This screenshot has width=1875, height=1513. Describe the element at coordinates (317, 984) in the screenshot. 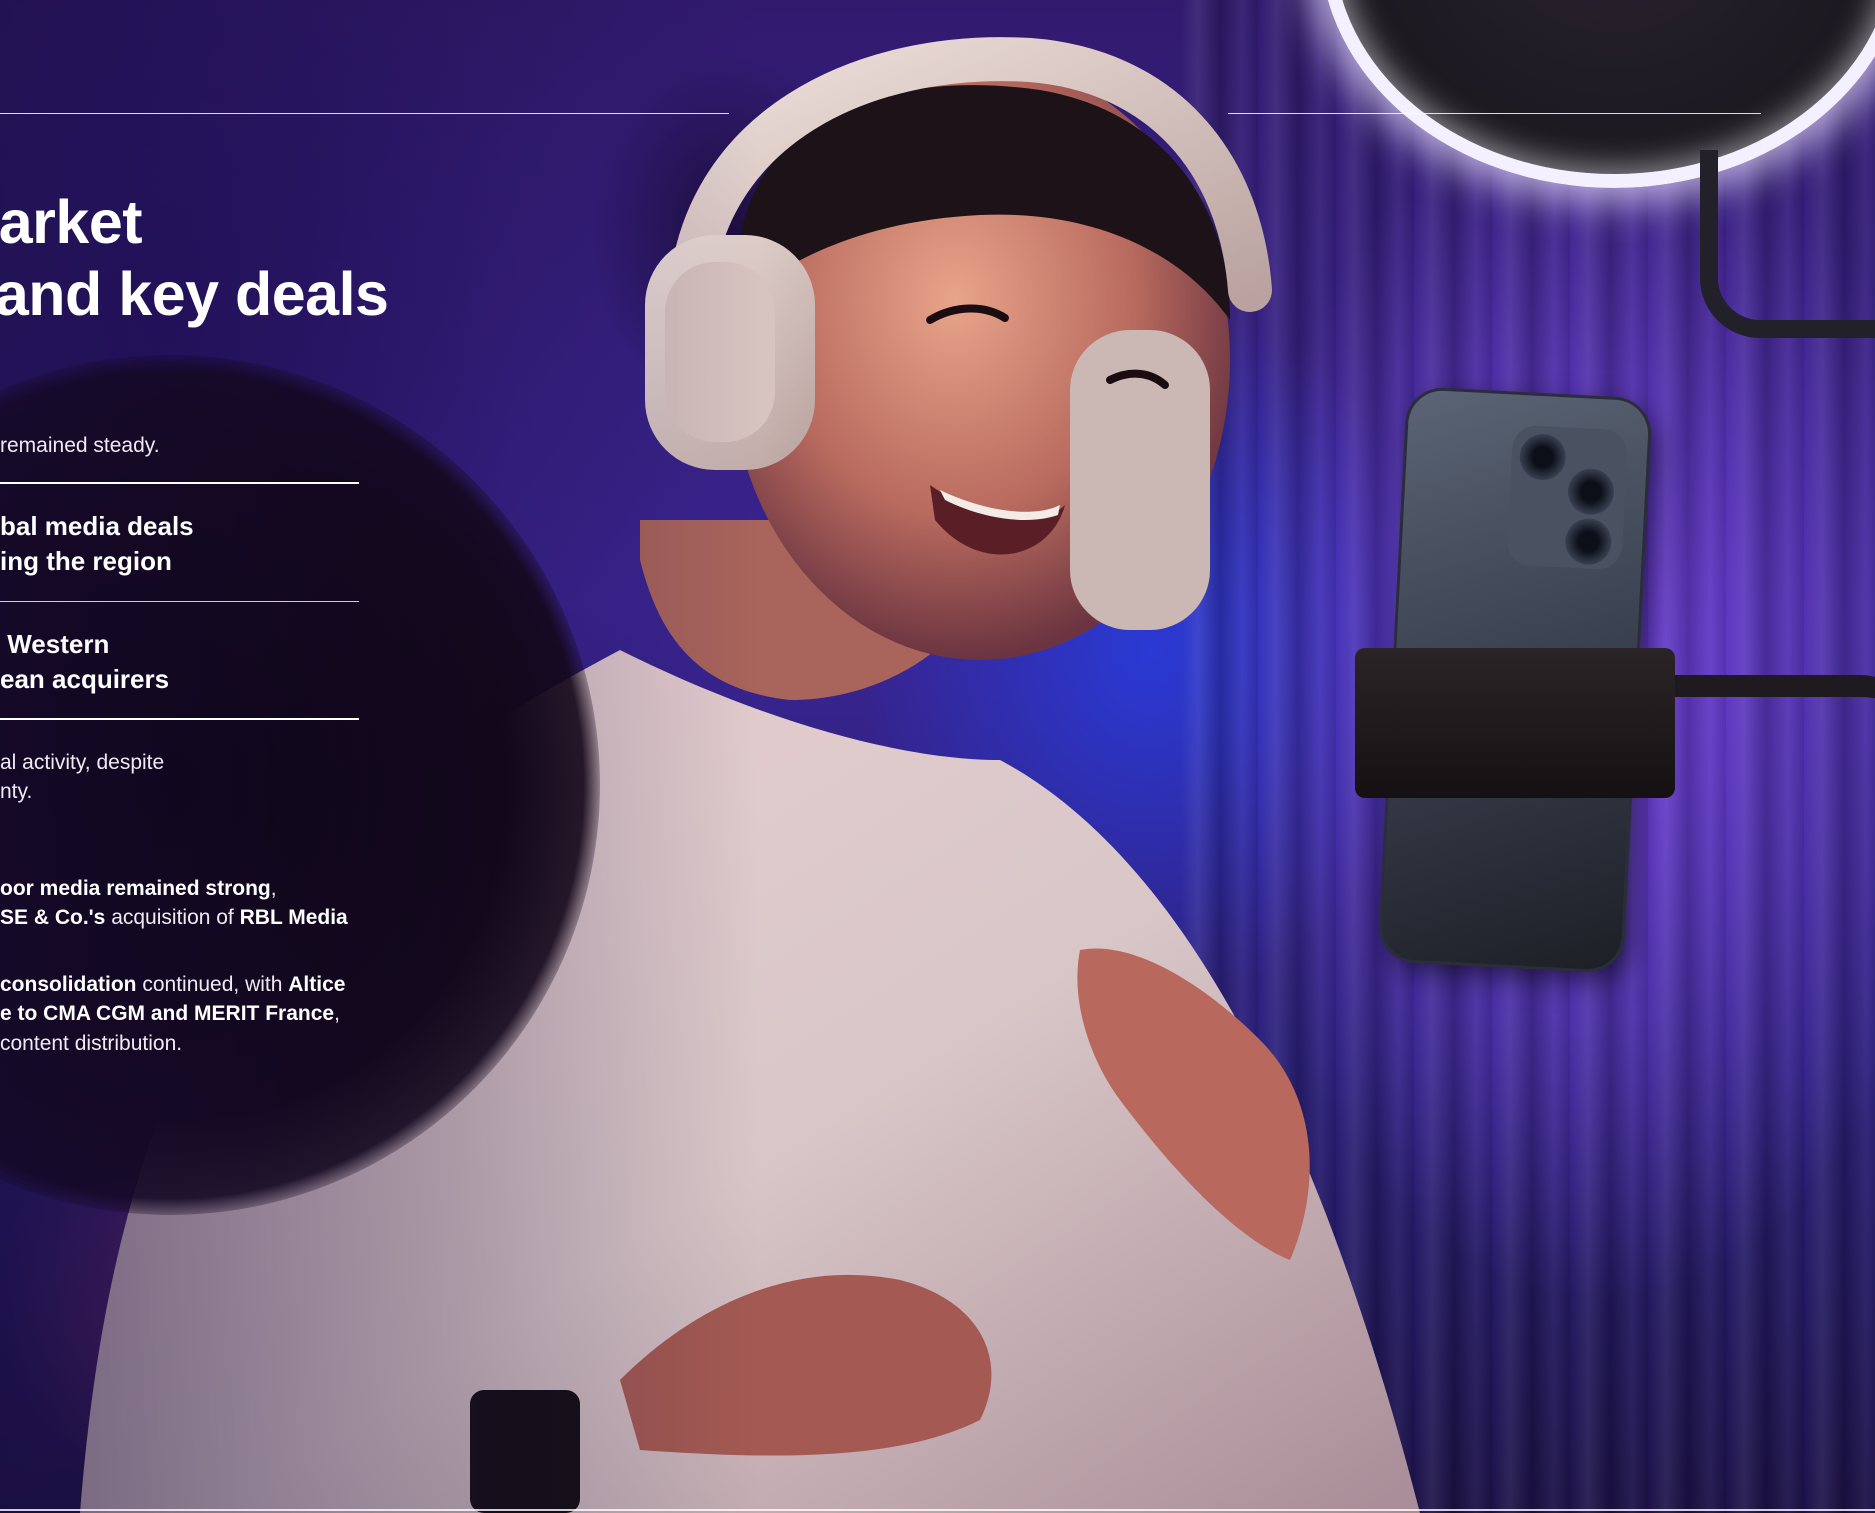

I see `emphasis: Altice` at that location.